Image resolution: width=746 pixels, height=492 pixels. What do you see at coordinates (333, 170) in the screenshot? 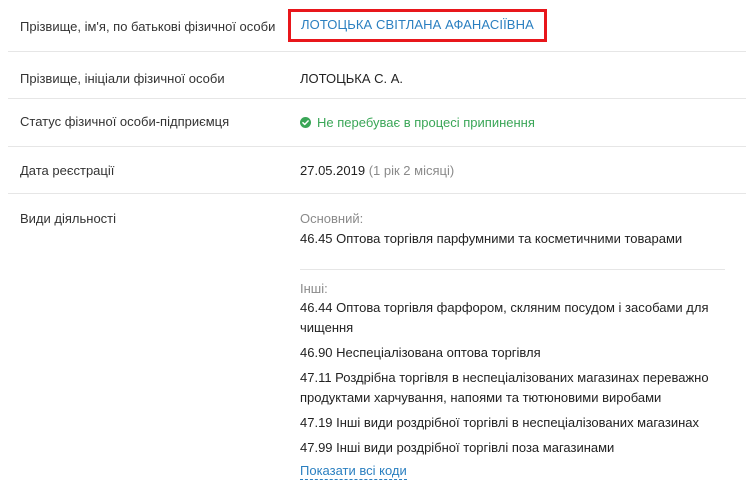
I see `registration-date: 27.05.2019` at bounding box center [333, 170].